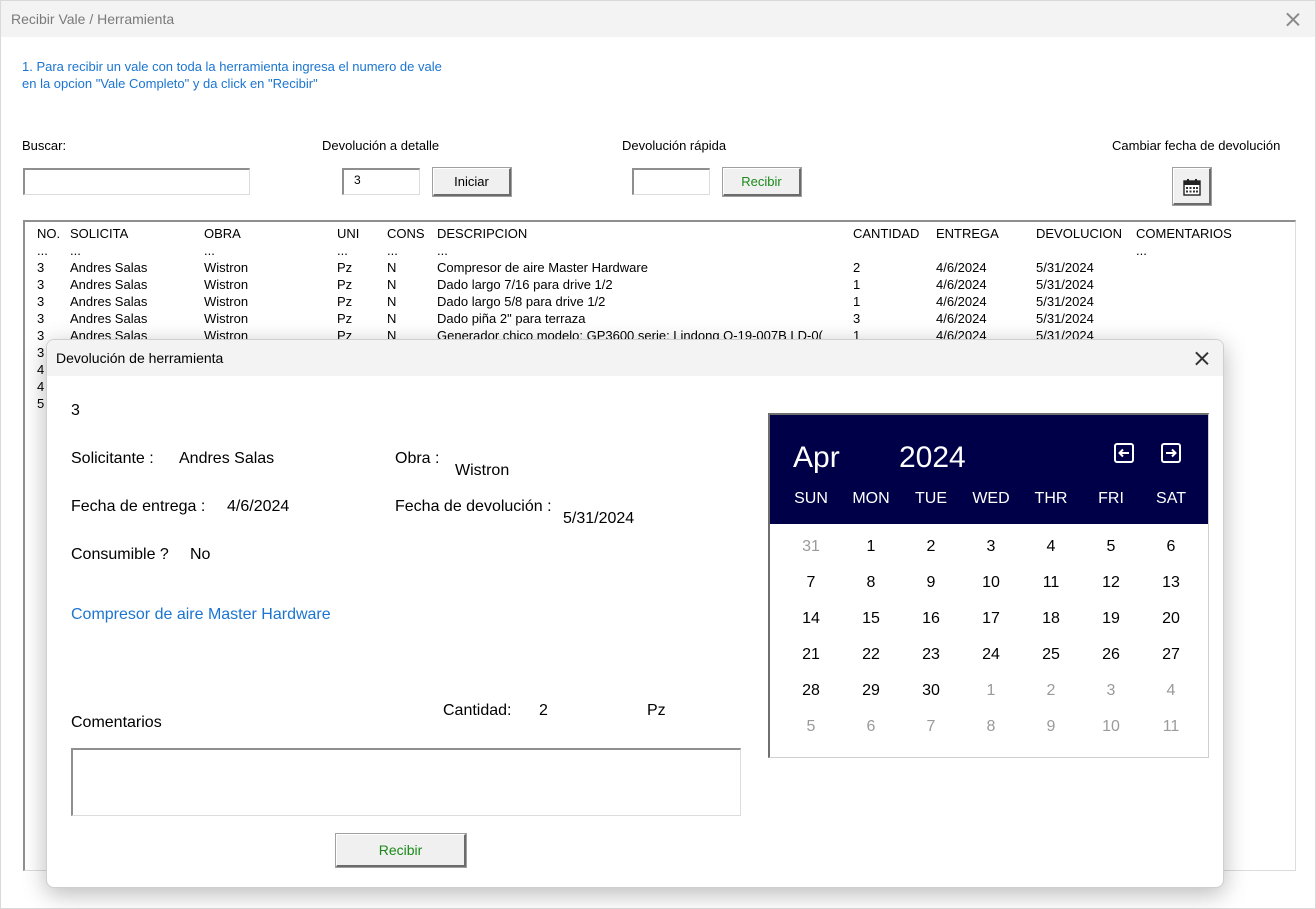 This screenshot has height=909, width=1316. Describe the element at coordinates (406, 782) in the screenshot. I see `comentarios-input` at that location.